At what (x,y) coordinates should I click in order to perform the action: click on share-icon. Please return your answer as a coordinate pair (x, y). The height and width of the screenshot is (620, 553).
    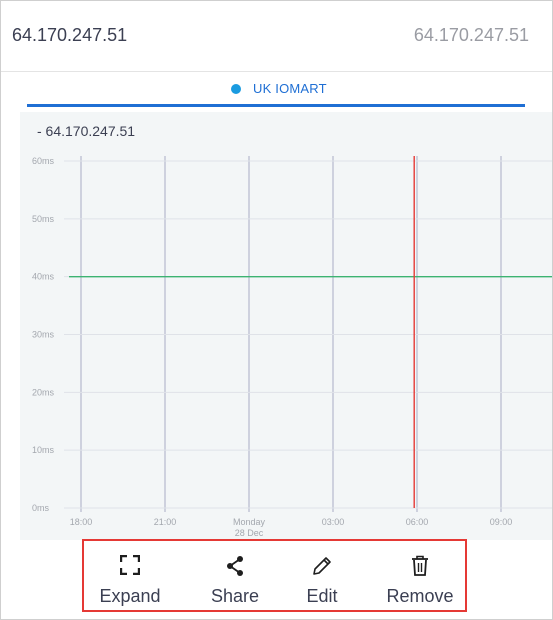
    Looking at the image, I should click on (235, 568).